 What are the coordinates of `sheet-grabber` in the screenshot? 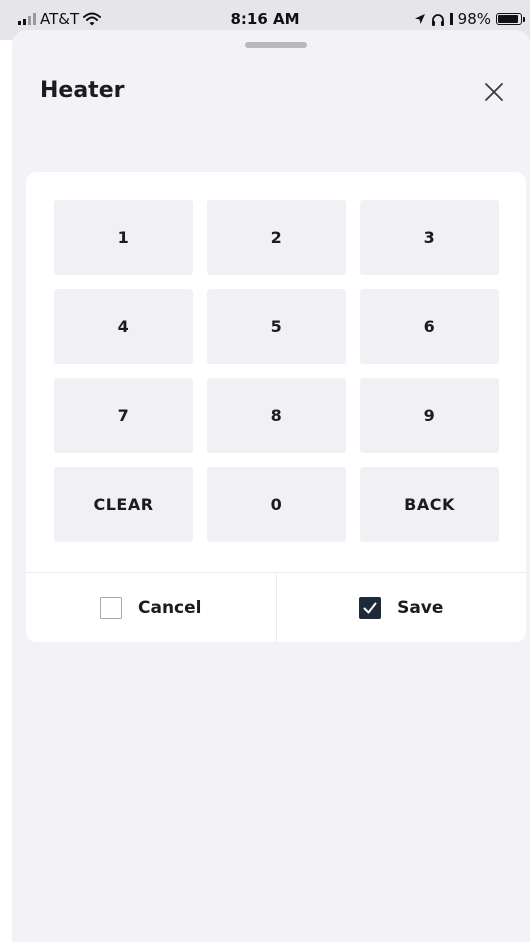 It's located at (276, 45).